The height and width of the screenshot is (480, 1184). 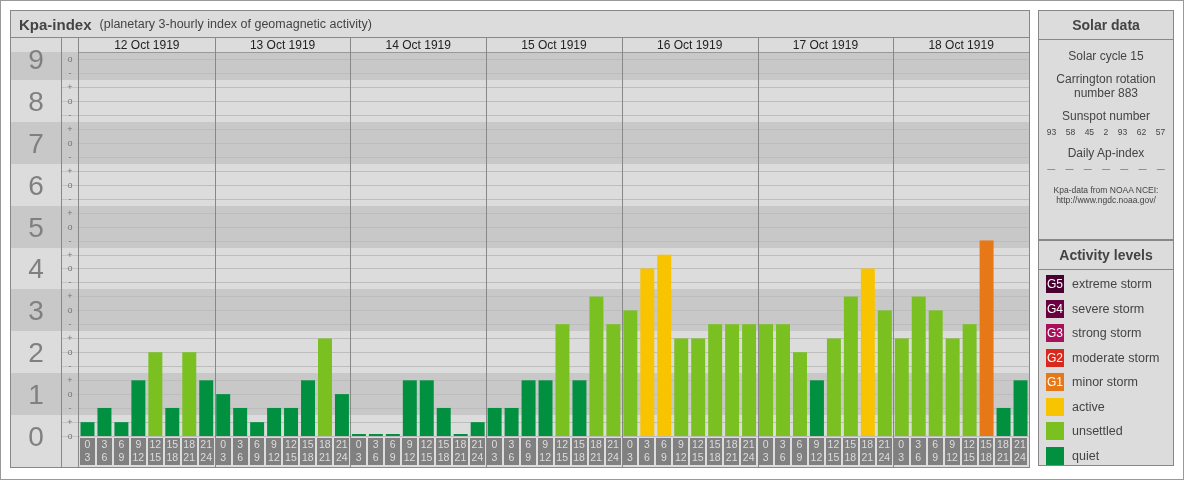 I want to click on storm-level-badge: G1, so click(x=1055, y=382).